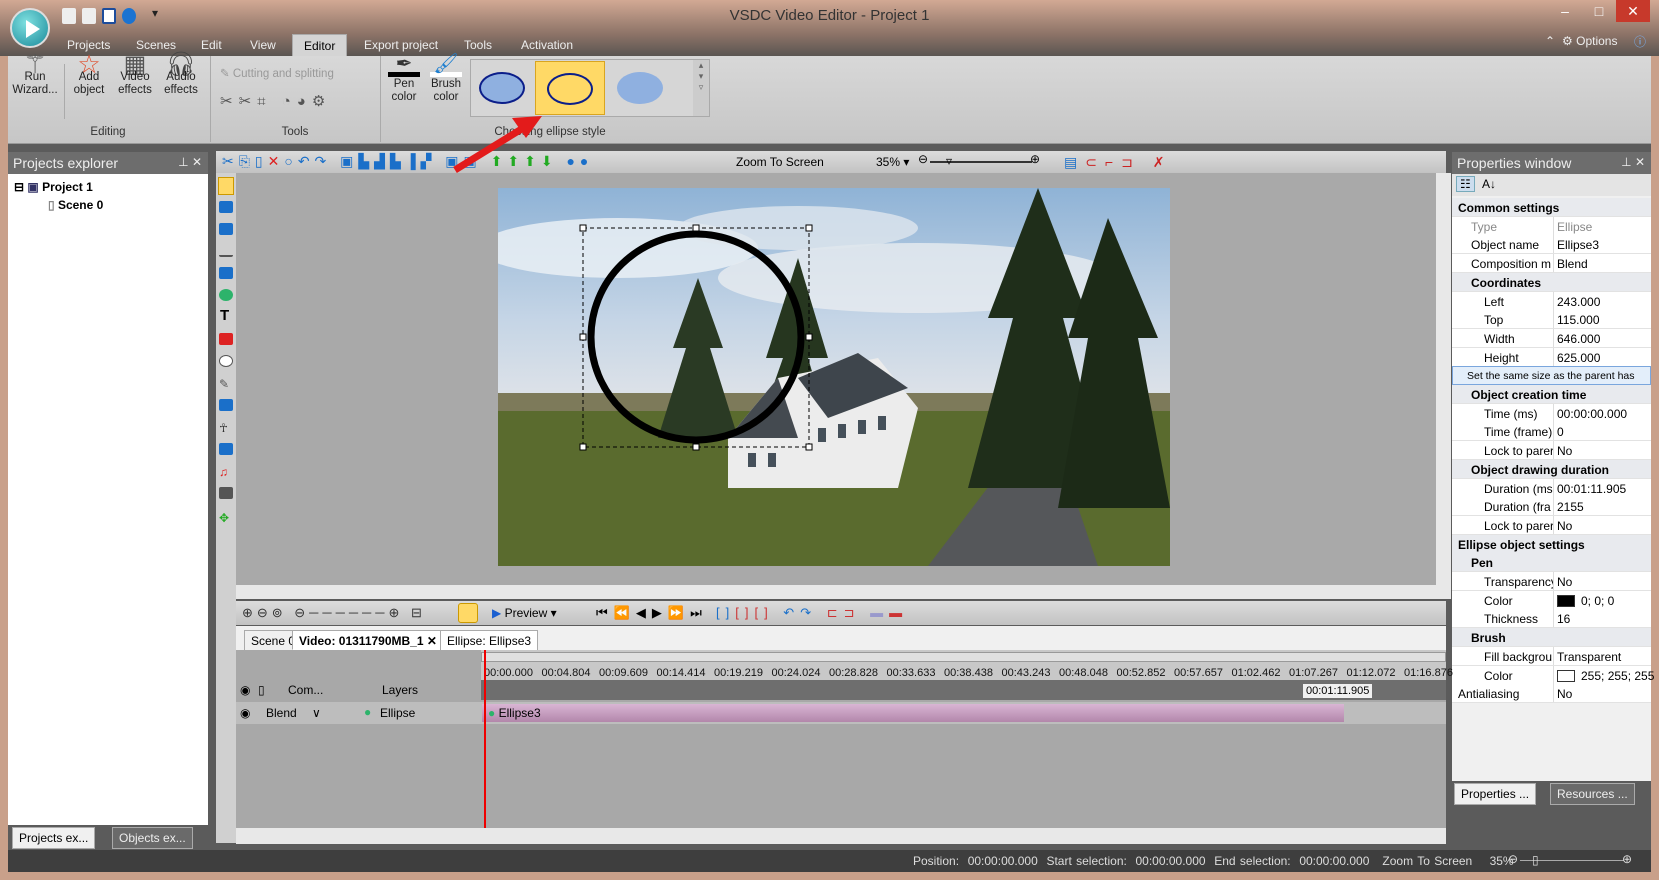 Image resolution: width=1659 pixels, height=880 pixels. What do you see at coordinates (226, 229) in the screenshot?
I see `video-tool-icon` at bounding box center [226, 229].